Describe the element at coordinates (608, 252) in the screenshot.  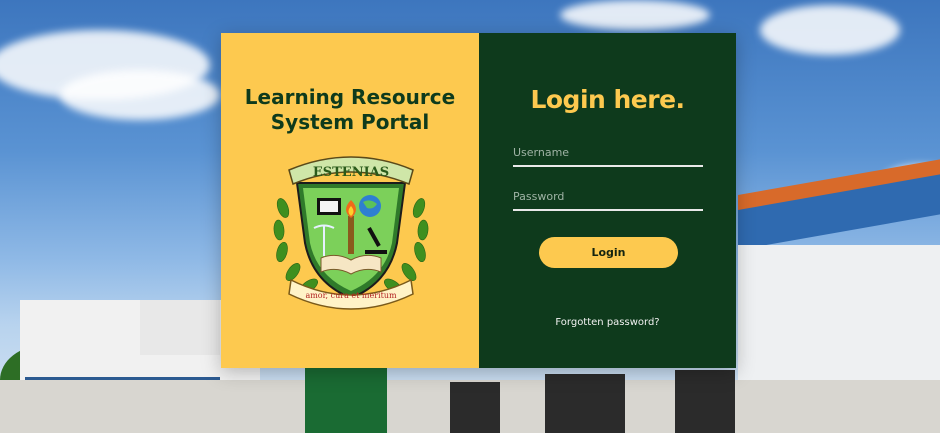
I see `login-button: Login` at that location.